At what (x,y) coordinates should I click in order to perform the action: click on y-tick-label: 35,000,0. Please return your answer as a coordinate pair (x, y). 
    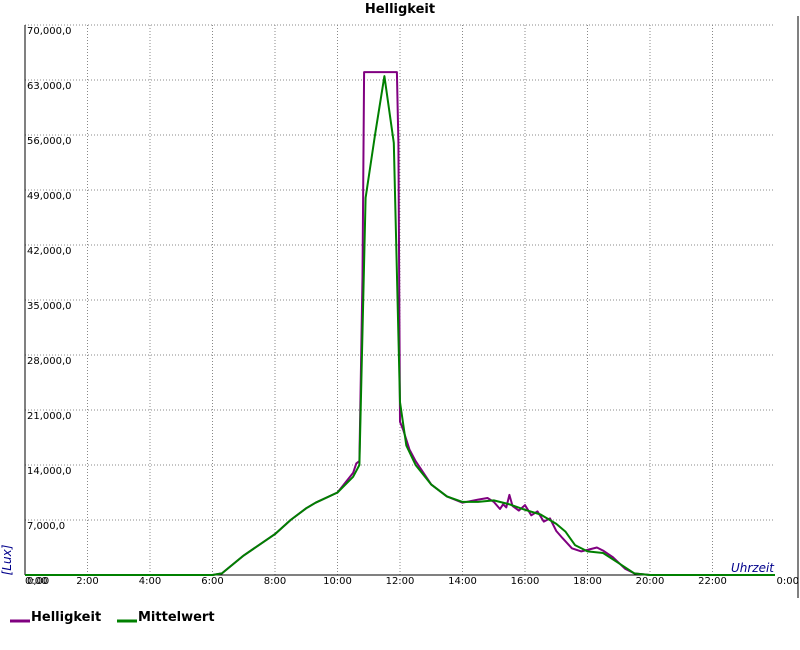
    Looking at the image, I should click on (49, 306).